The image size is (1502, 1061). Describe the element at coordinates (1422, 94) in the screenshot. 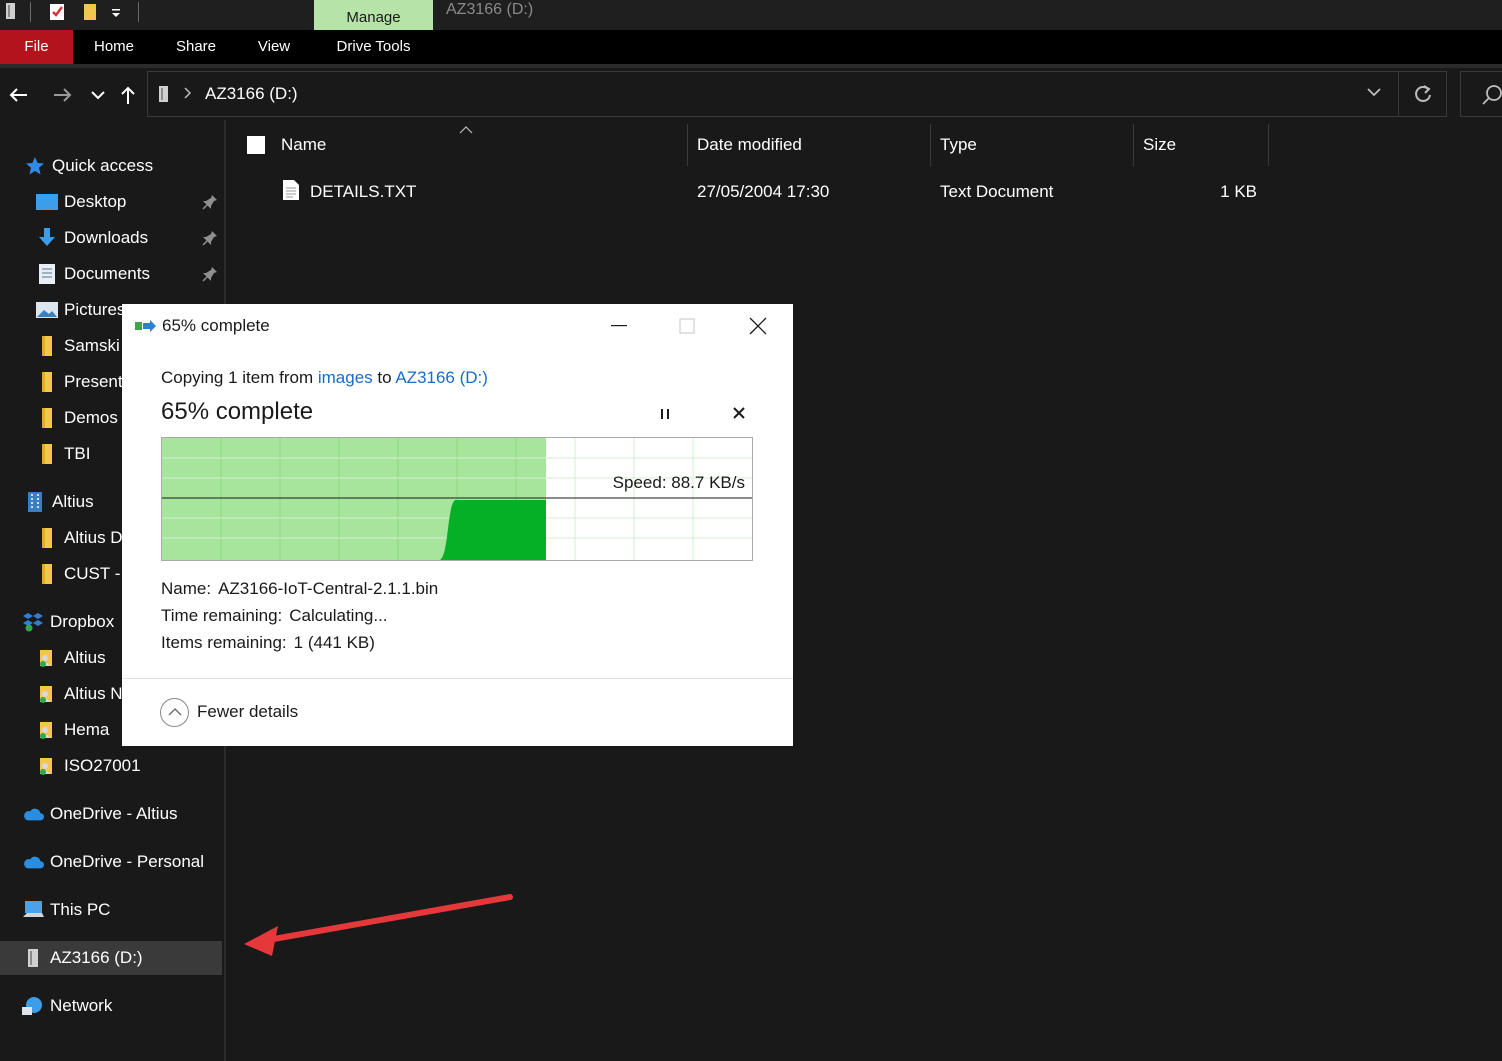

I see `refresh-button` at that location.